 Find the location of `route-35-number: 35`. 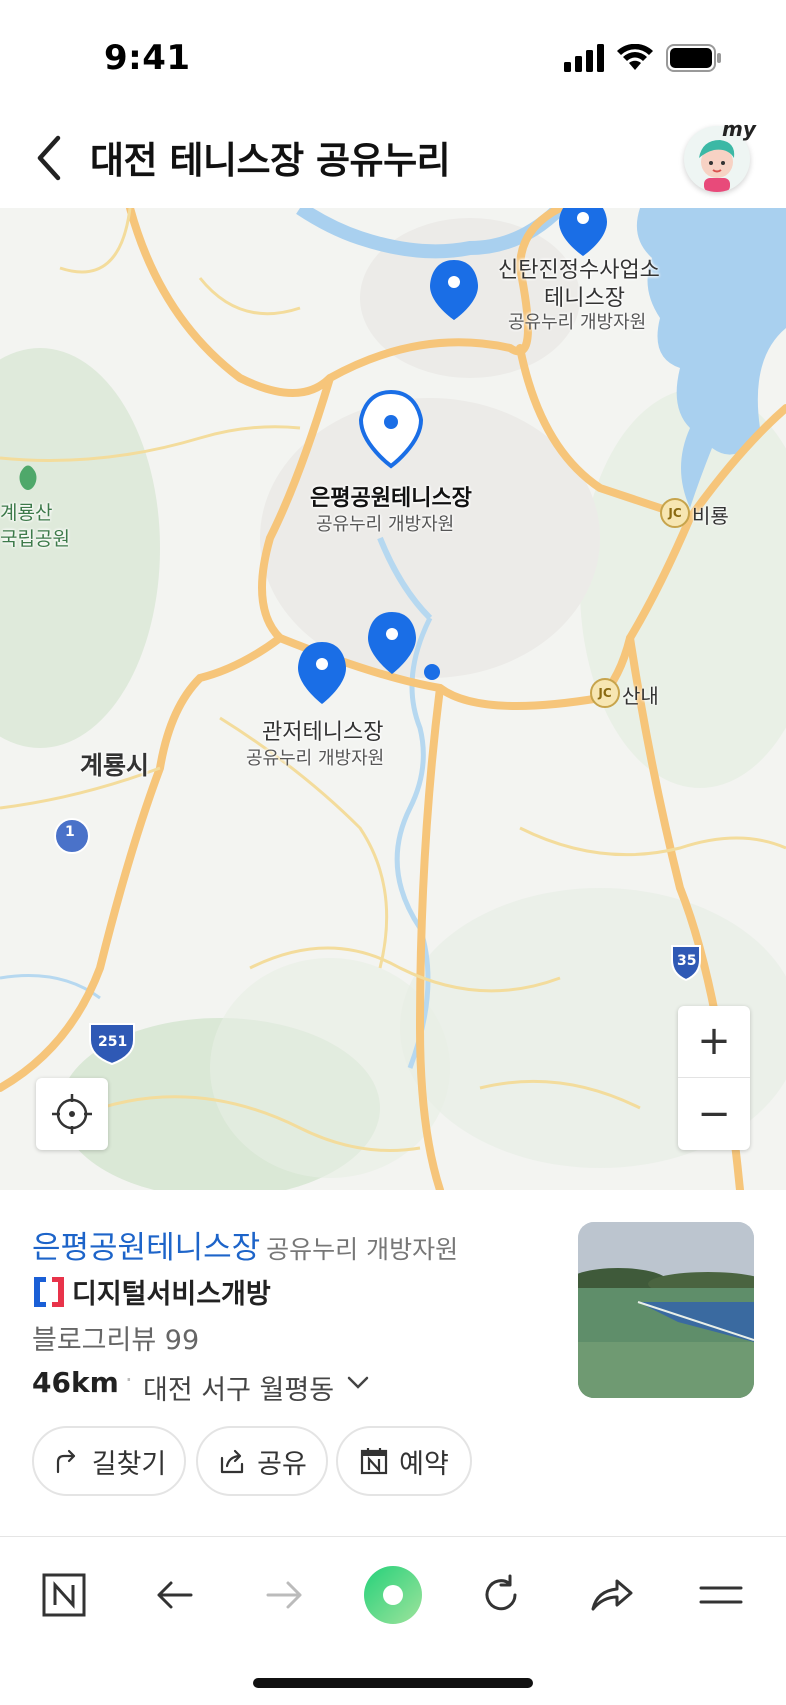

route-35-number: 35 is located at coordinates (687, 961).